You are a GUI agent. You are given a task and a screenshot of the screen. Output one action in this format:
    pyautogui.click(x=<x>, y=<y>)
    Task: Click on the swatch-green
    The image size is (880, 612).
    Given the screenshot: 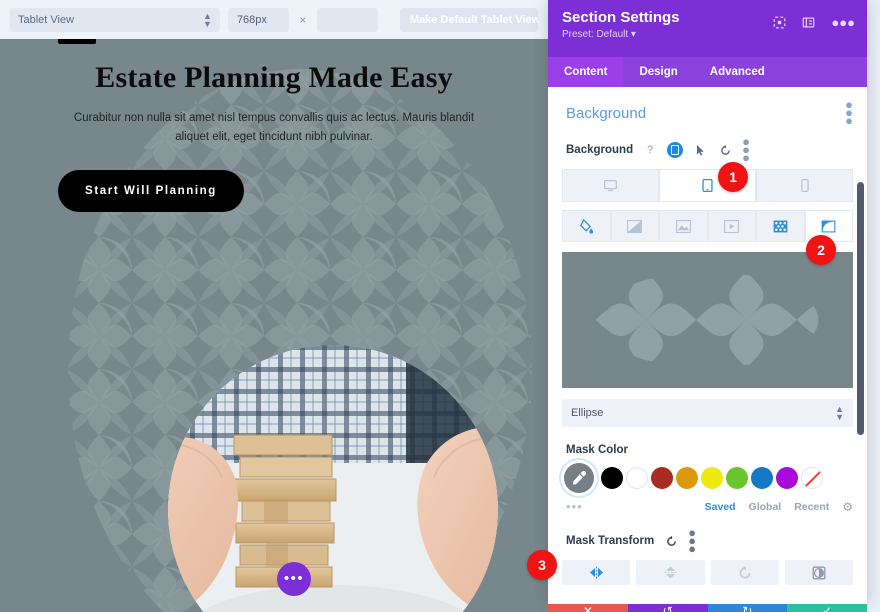 What is the action you would take?
    pyautogui.click(x=737, y=478)
    